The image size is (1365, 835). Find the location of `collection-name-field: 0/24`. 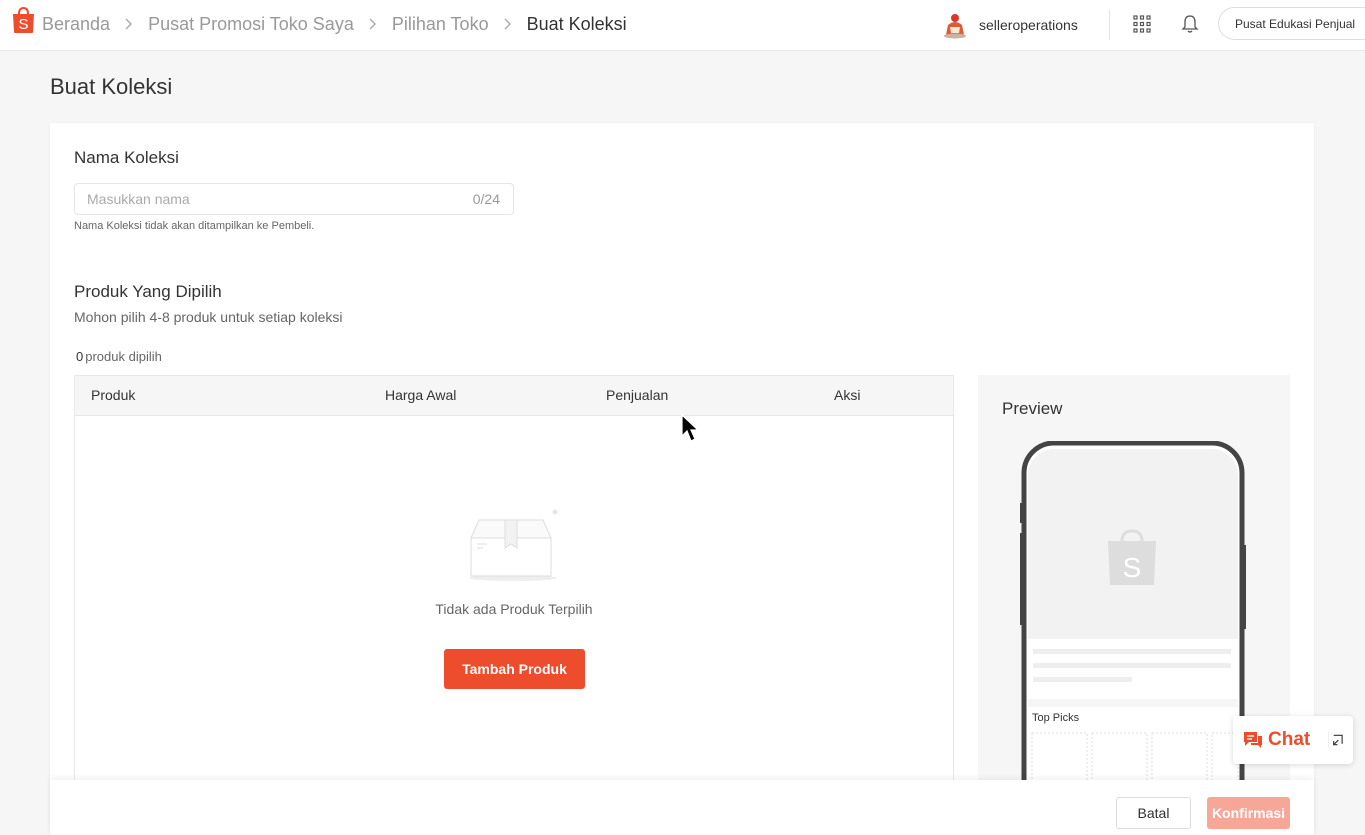

collection-name-field: 0/24 is located at coordinates (294, 199).